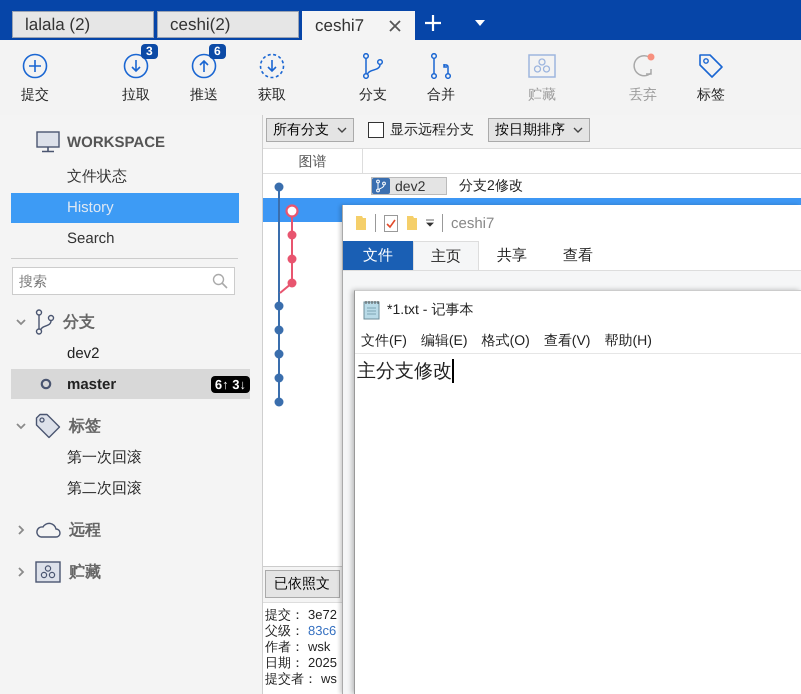 This screenshot has height=694, width=801. I want to click on file-view-button: 已依照文, so click(302, 584).